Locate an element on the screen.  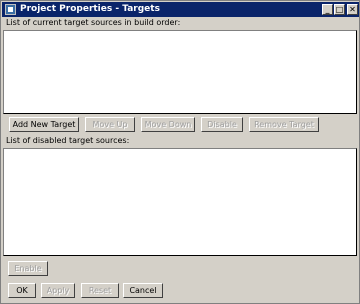
ok-button: OK is located at coordinates (22, 290).